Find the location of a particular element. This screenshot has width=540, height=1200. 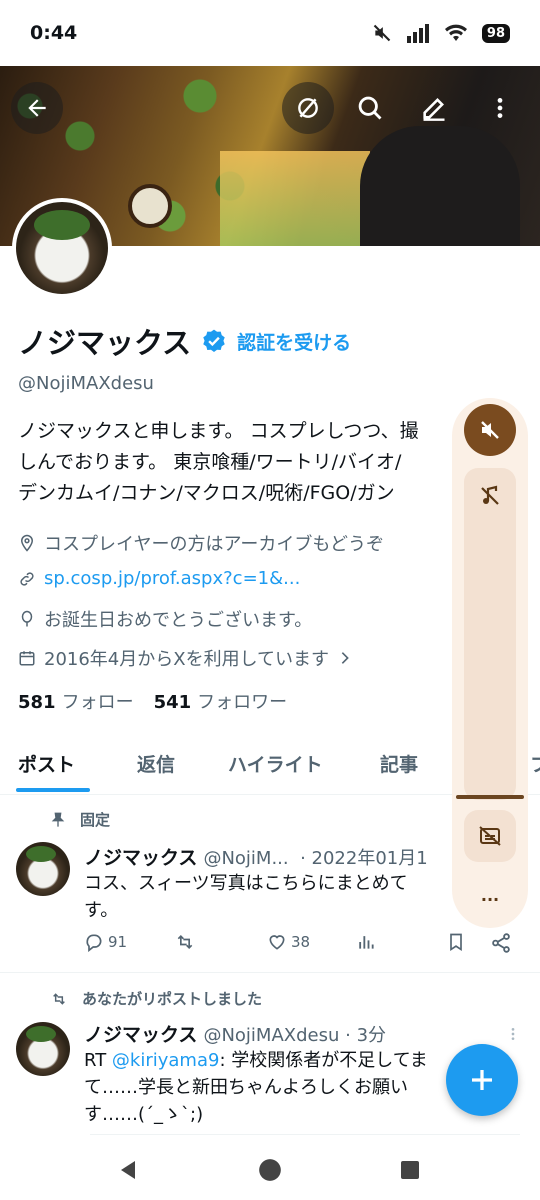

plus-icon is located at coordinates (482, 1080).